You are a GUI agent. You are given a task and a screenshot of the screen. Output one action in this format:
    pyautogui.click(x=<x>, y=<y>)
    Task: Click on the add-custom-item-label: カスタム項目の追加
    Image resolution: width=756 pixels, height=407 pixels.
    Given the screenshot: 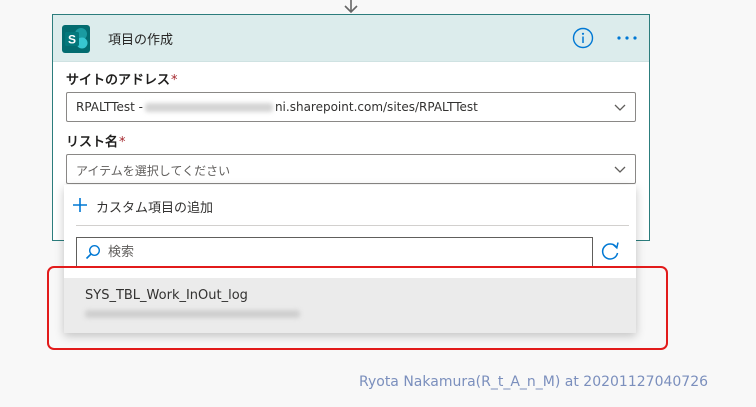 What is the action you would take?
    pyautogui.click(x=155, y=208)
    